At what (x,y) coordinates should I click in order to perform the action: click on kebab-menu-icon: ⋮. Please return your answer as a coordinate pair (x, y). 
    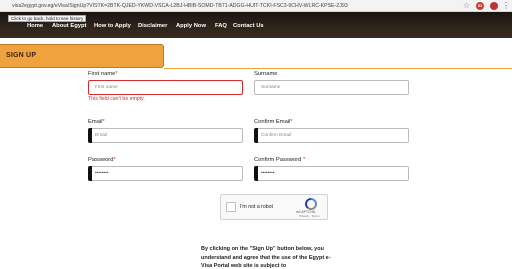
    Looking at the image, I should click on (506, 6).